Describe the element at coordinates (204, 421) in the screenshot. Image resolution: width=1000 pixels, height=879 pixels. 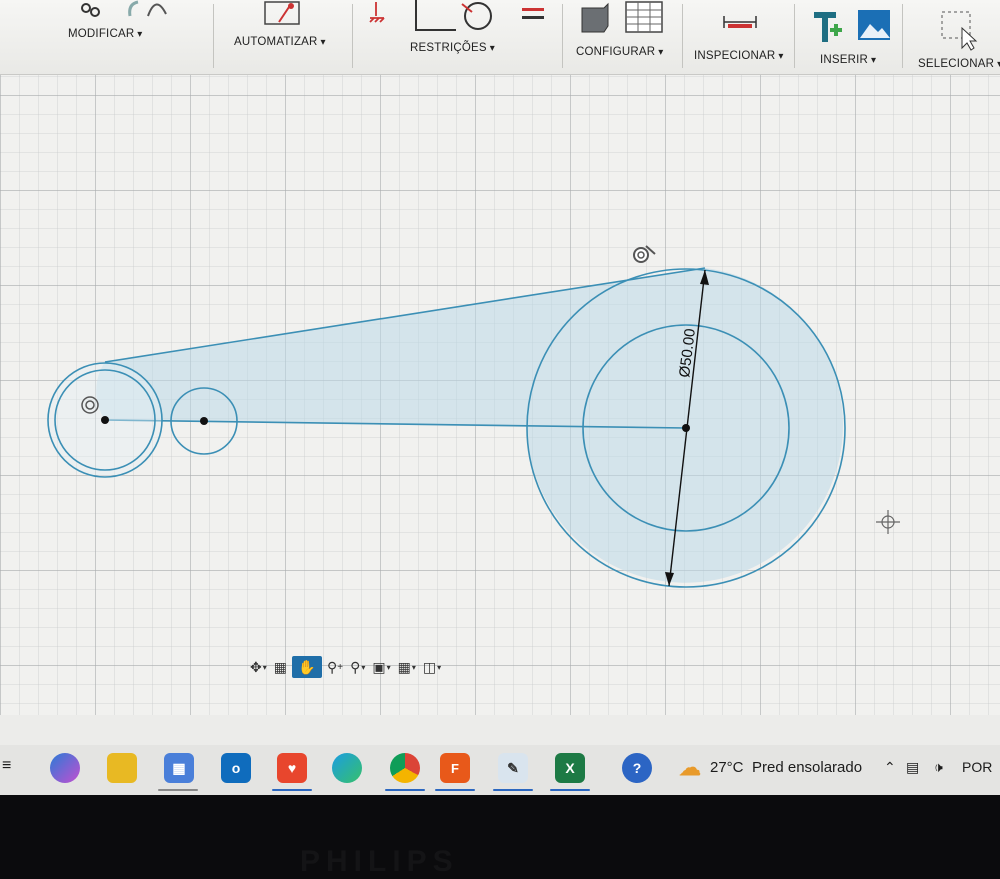
I see `middle-center-point` at that location.